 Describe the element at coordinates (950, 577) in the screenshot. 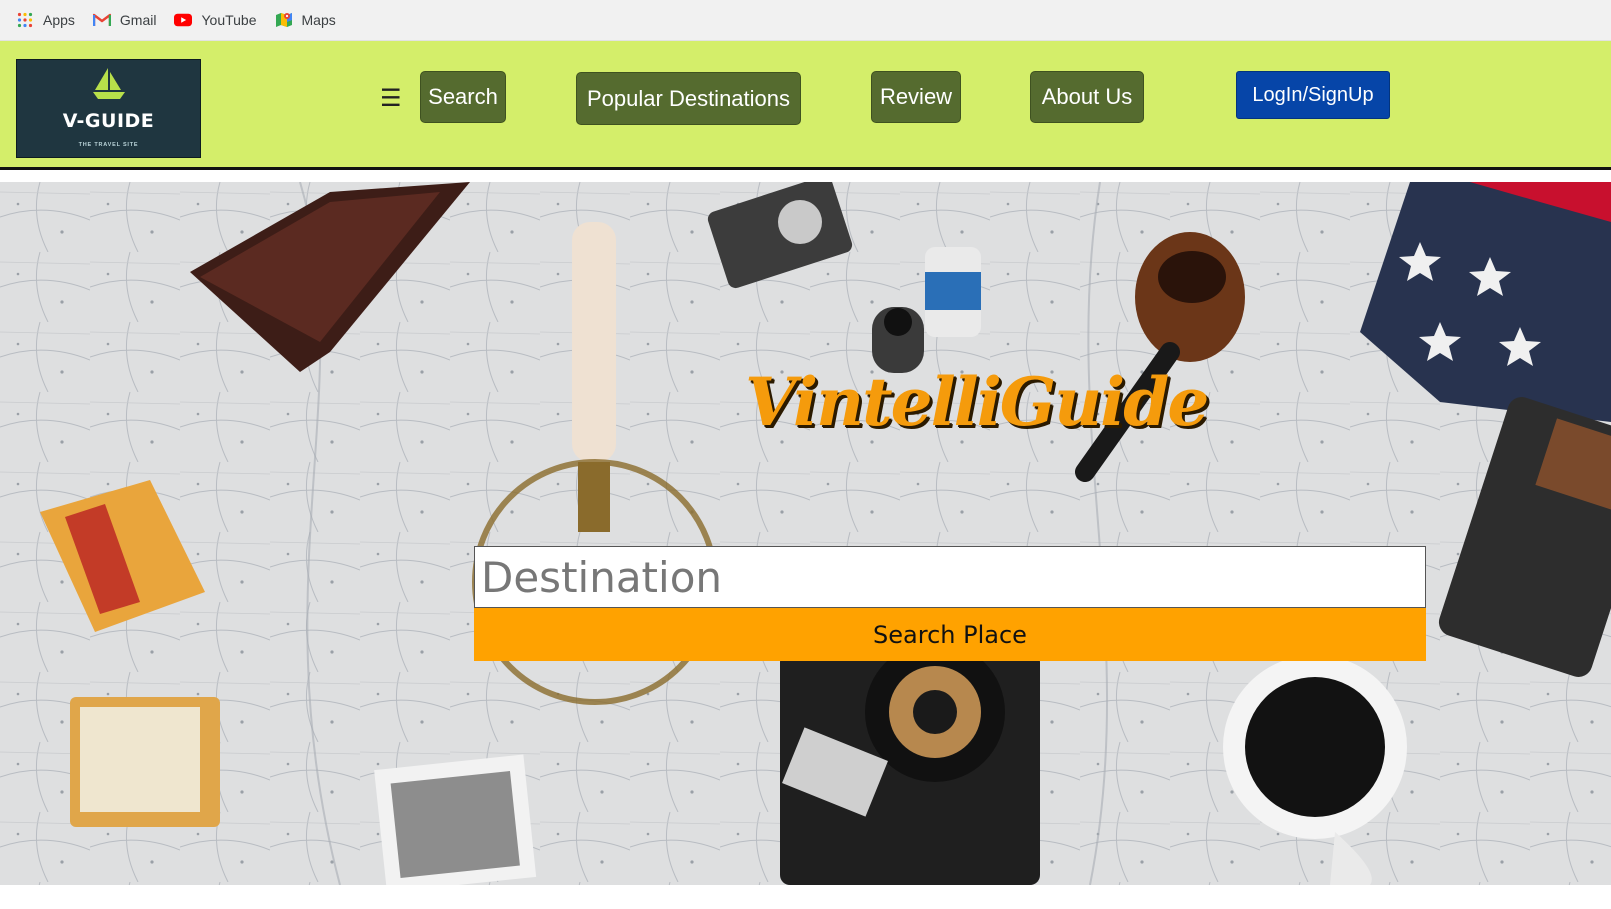

I see `destination-input` at that location.